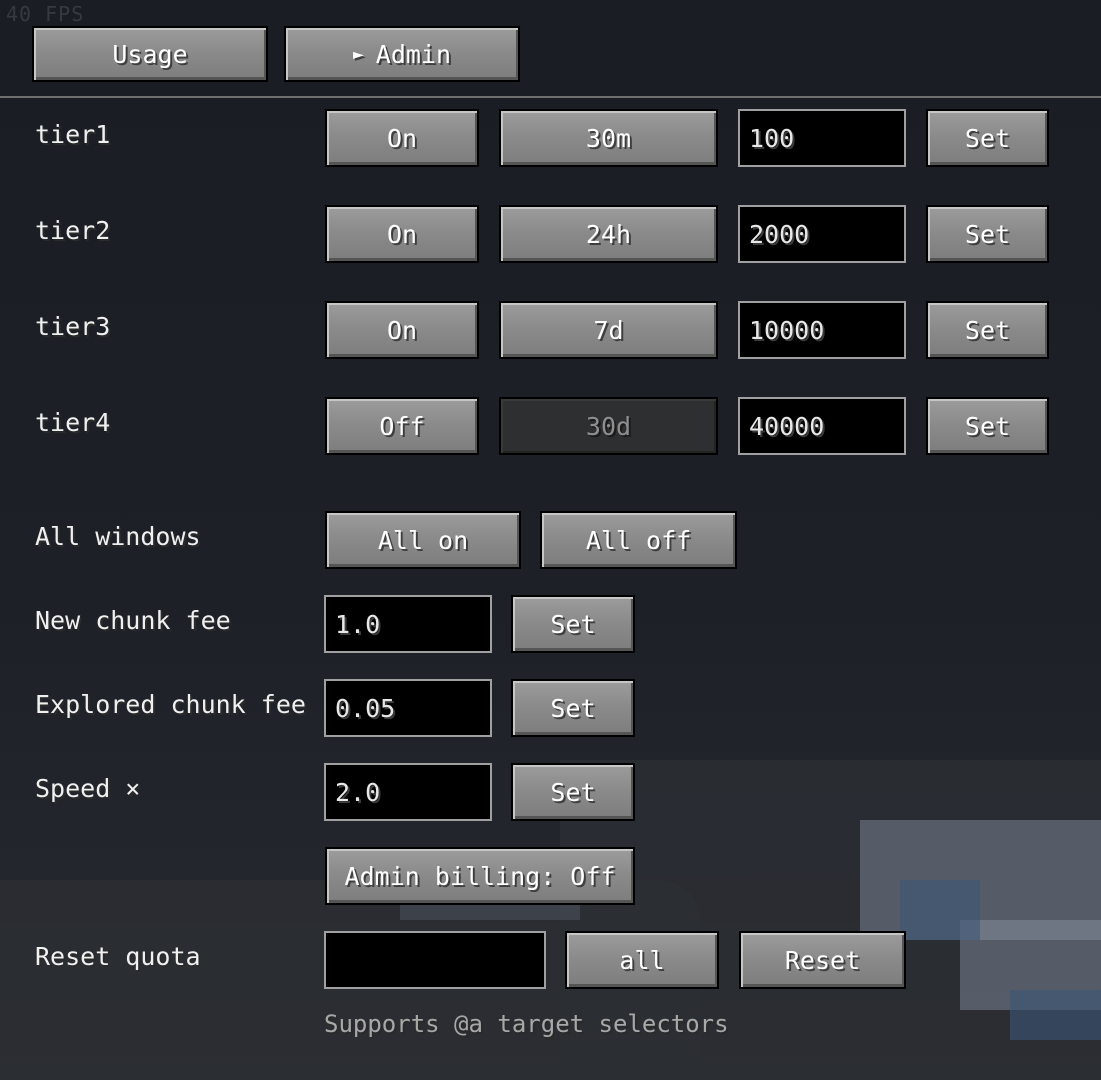 Image resolution: width=1101 pixels, height=1080 pixels. Describe the element at coordinates (480, 876) in the screenshot. I see `admin-billing-toggle: Admin billing: Off` at that location.